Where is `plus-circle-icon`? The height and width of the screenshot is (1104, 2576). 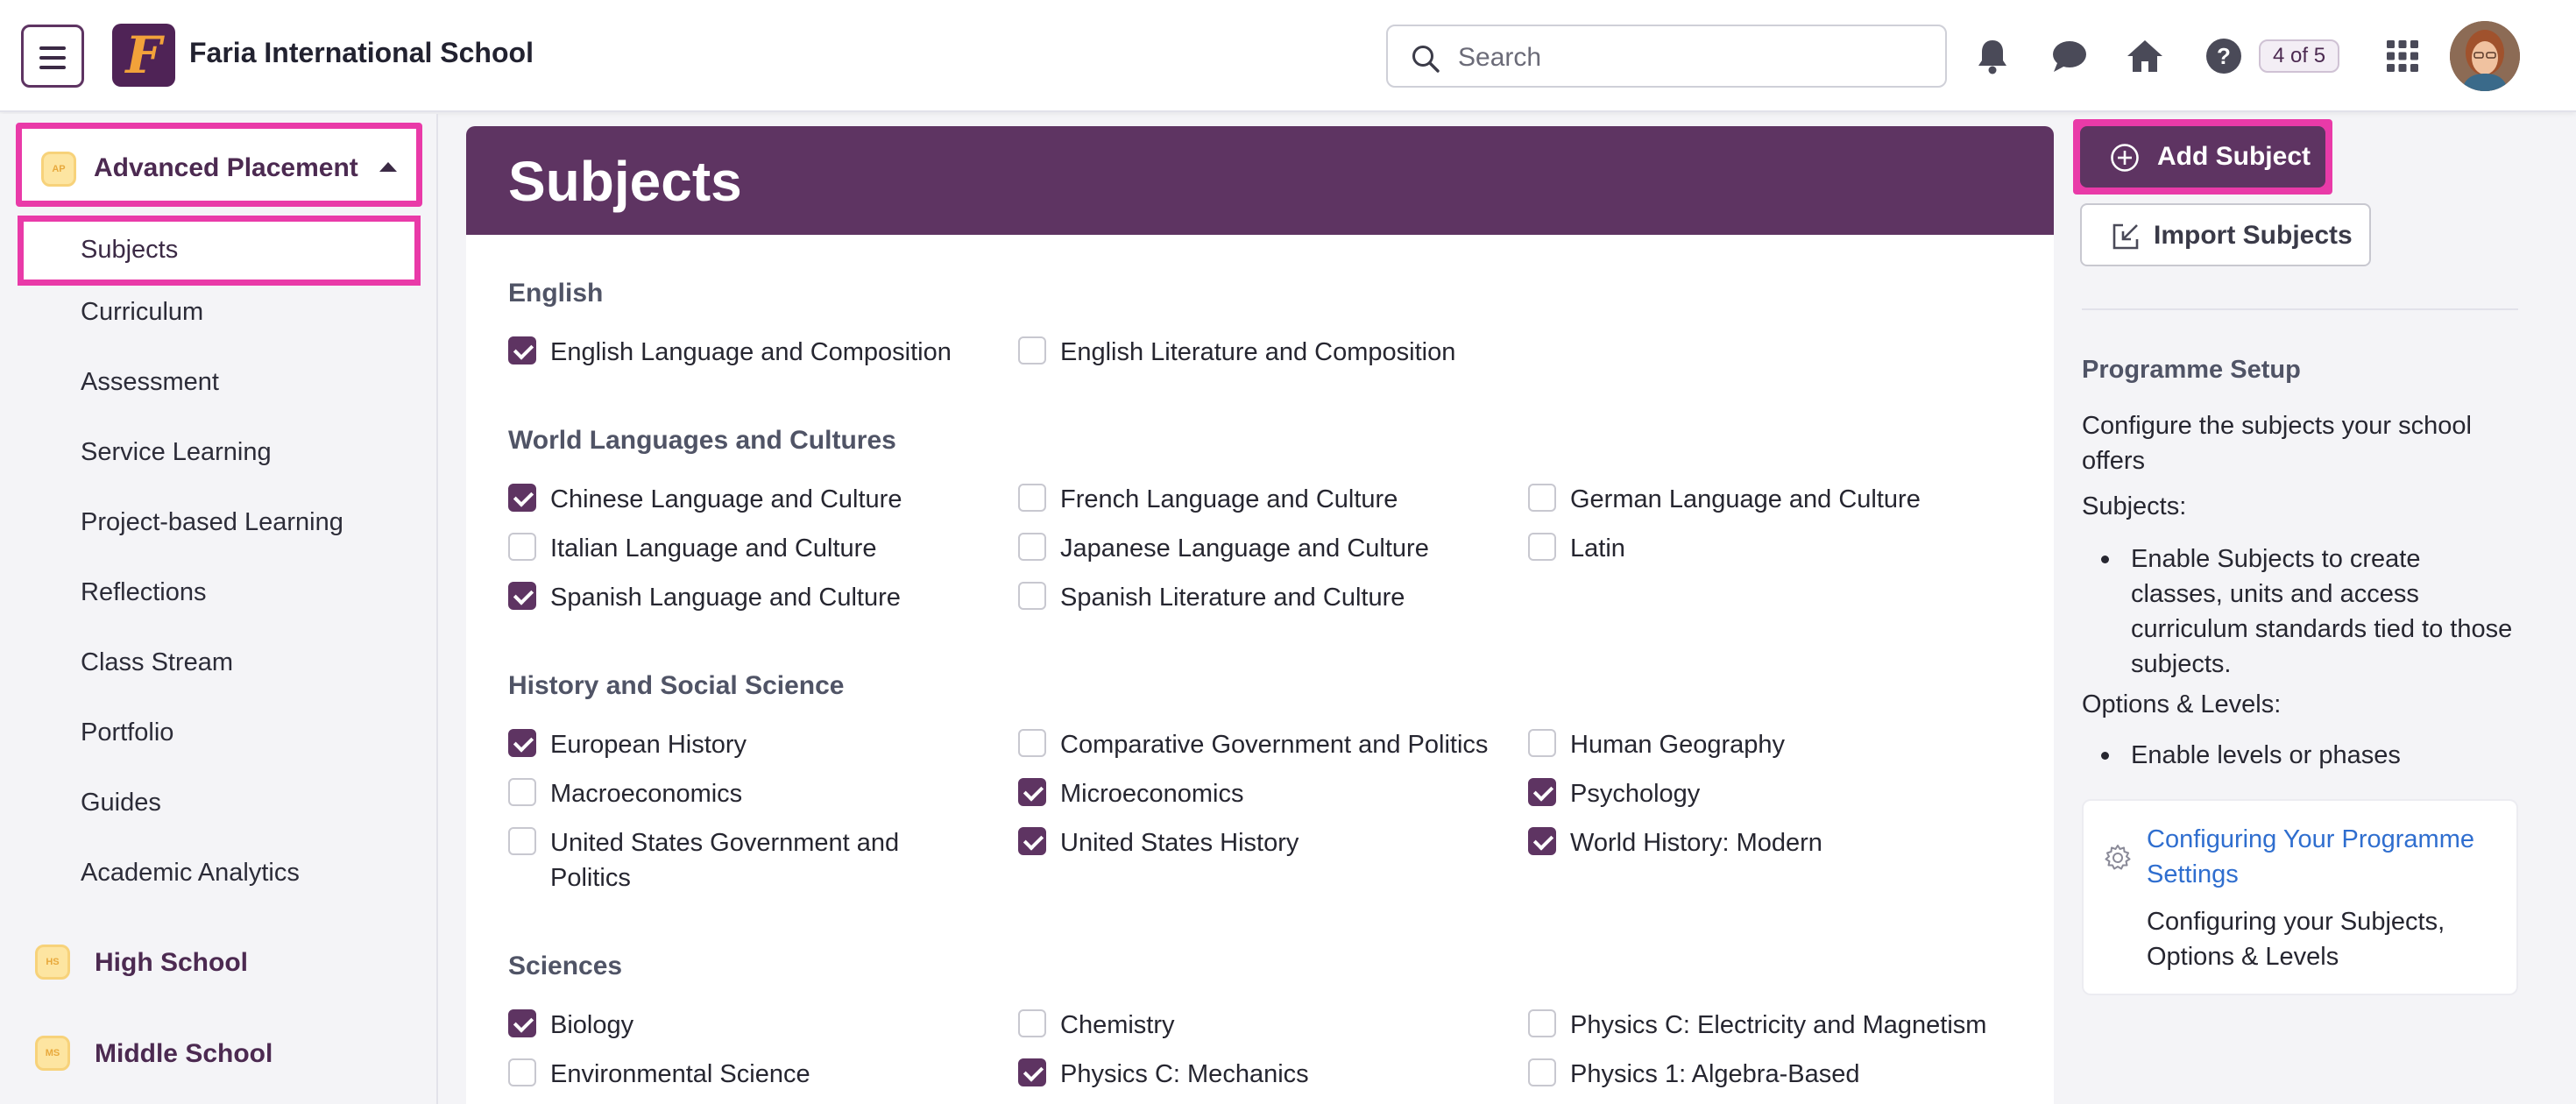 plus-circle-icon is located at coordinates (2125, 158).